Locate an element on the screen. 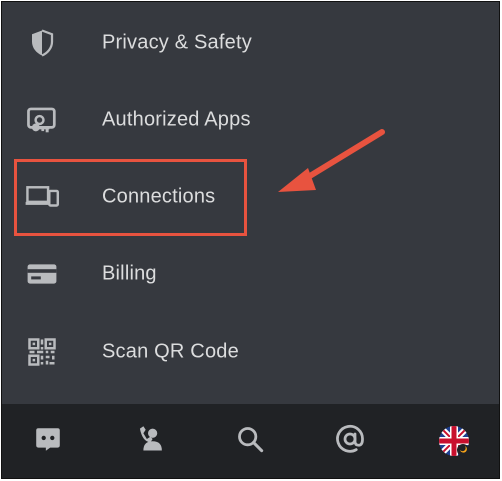  menu-item-label: Authorized Apps is located at coordinates (176, 119).